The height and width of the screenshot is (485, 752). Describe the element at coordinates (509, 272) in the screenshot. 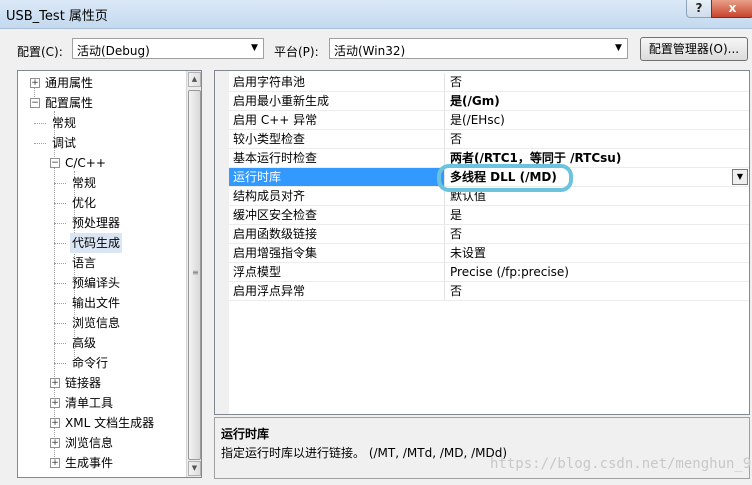

I see `property-value: Precise (/fp:precise)` at that location.